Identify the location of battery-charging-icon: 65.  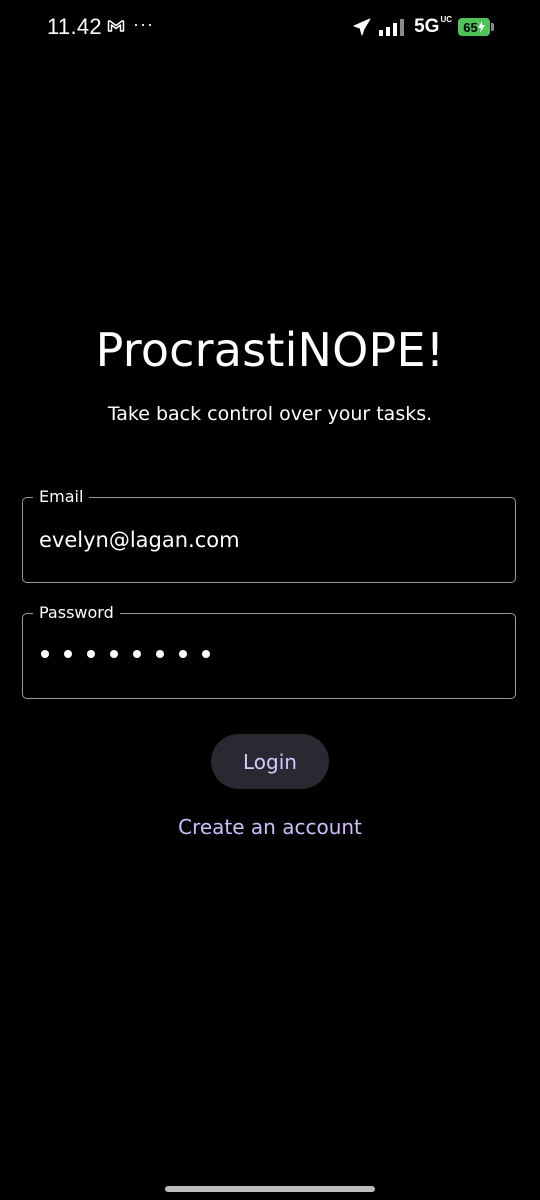
(476, 27).